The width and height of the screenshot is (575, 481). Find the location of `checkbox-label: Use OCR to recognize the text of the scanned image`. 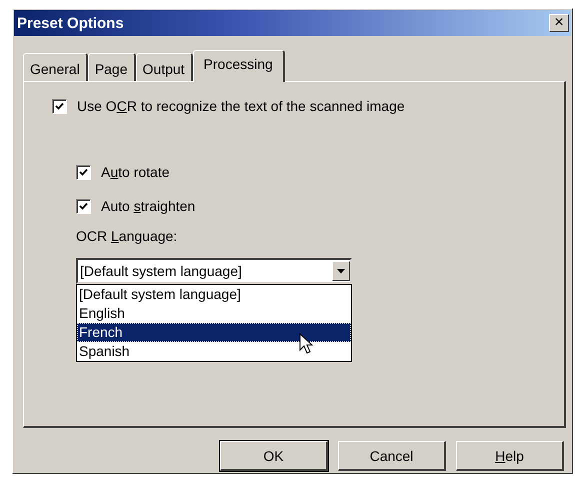

checkbox-label: Use OCR to recognize the text of the scanned image is located at coordinates (241, 106).